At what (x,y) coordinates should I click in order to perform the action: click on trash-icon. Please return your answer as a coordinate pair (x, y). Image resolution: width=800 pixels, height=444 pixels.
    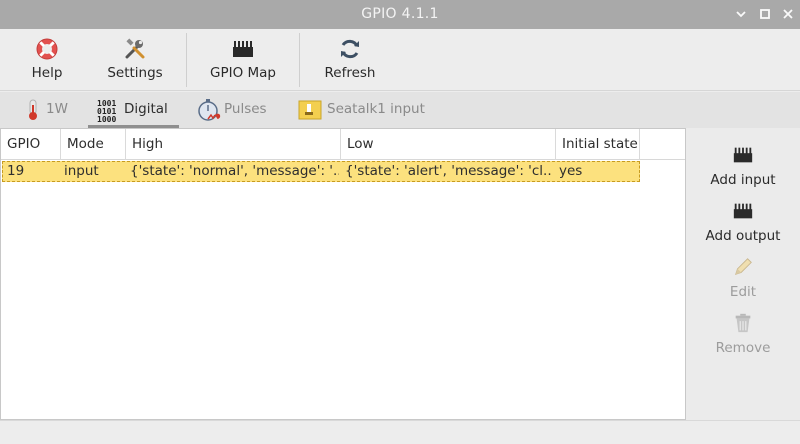
    Looking at the image, I should click on (743, 323).